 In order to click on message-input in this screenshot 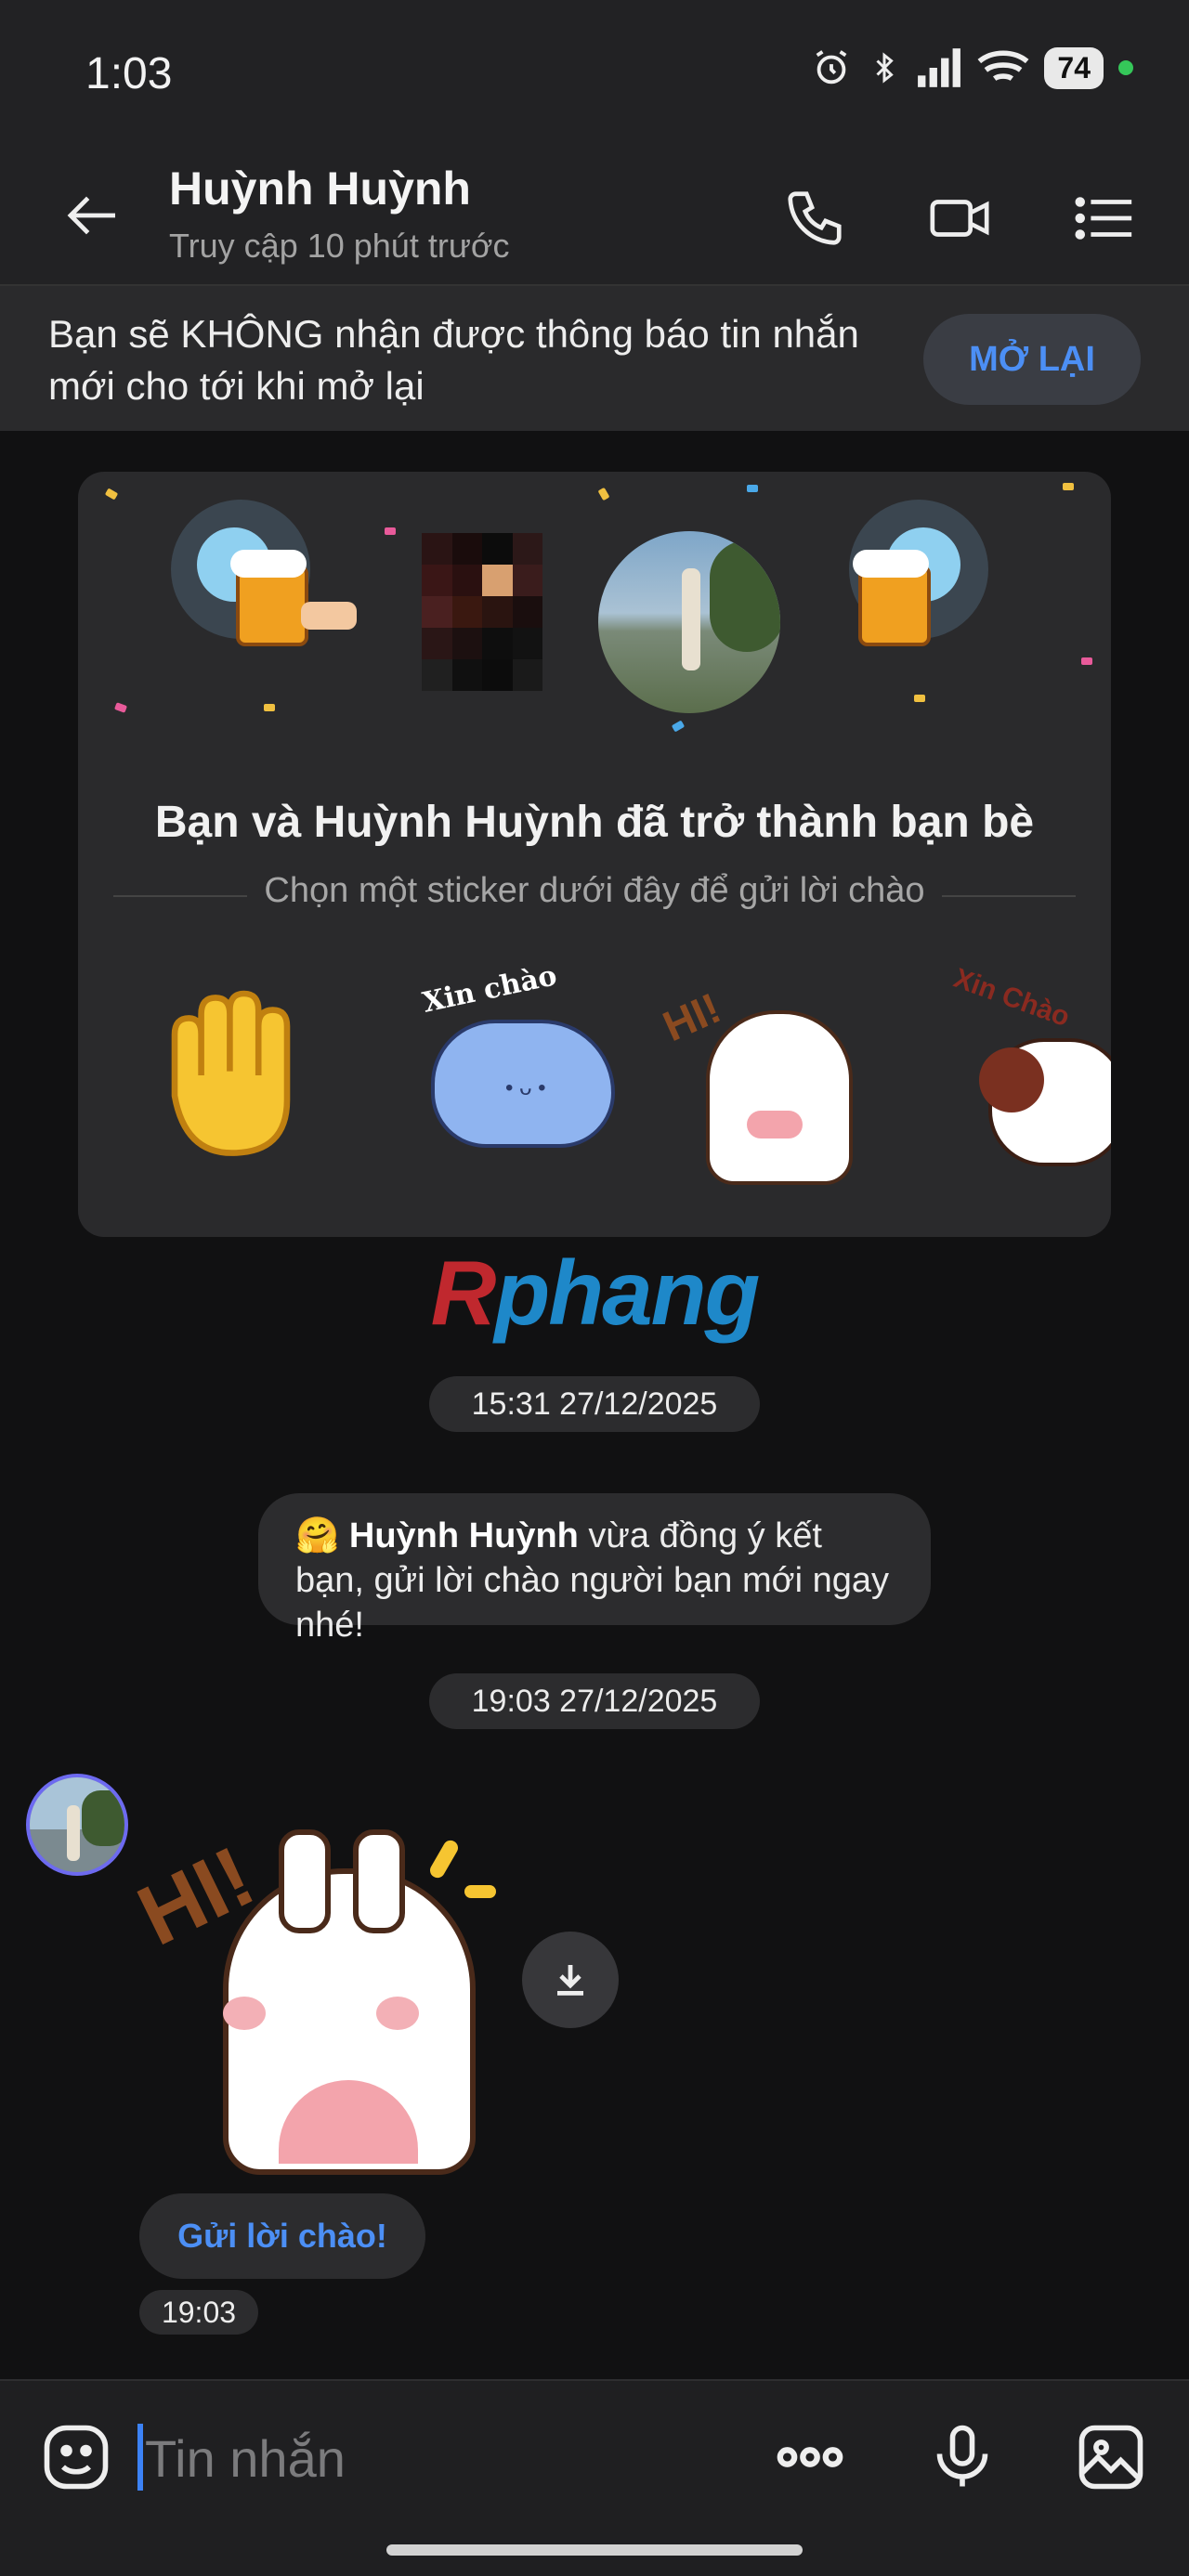, I will do `click(439, 2458)`.